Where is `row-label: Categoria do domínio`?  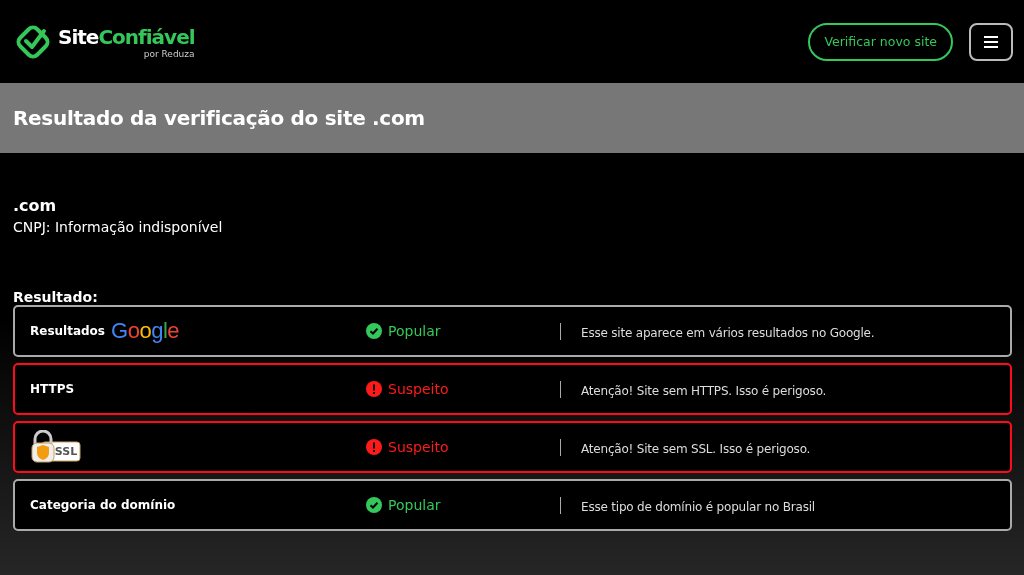 row-label: Categoria do domínio is located at coordinates (103, 505).